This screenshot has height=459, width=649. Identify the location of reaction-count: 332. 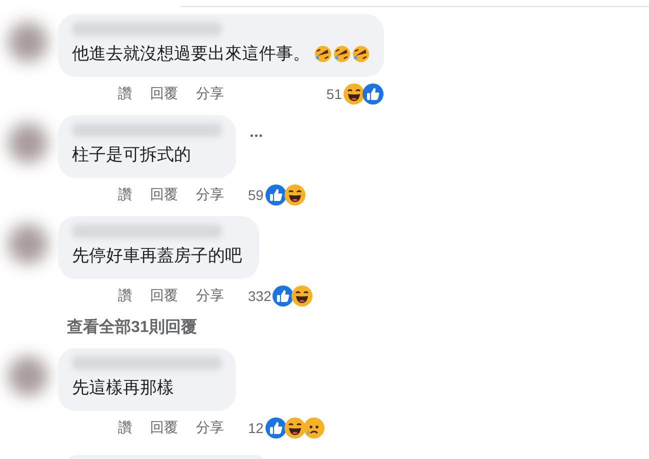
(259, 296).